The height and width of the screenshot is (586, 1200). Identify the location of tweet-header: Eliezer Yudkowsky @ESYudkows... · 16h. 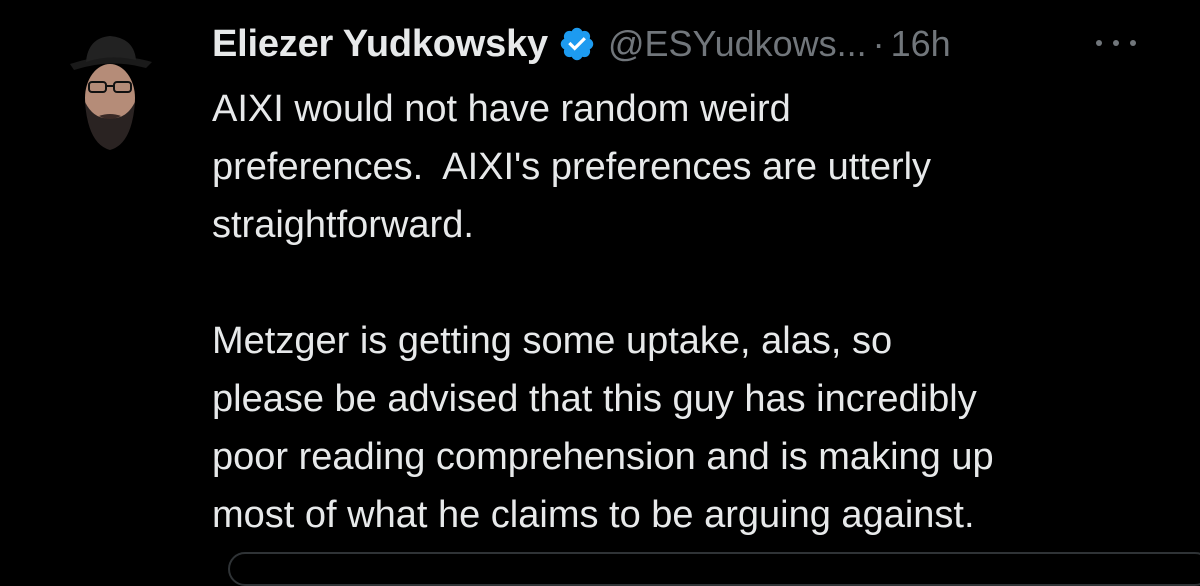
(581, 44).